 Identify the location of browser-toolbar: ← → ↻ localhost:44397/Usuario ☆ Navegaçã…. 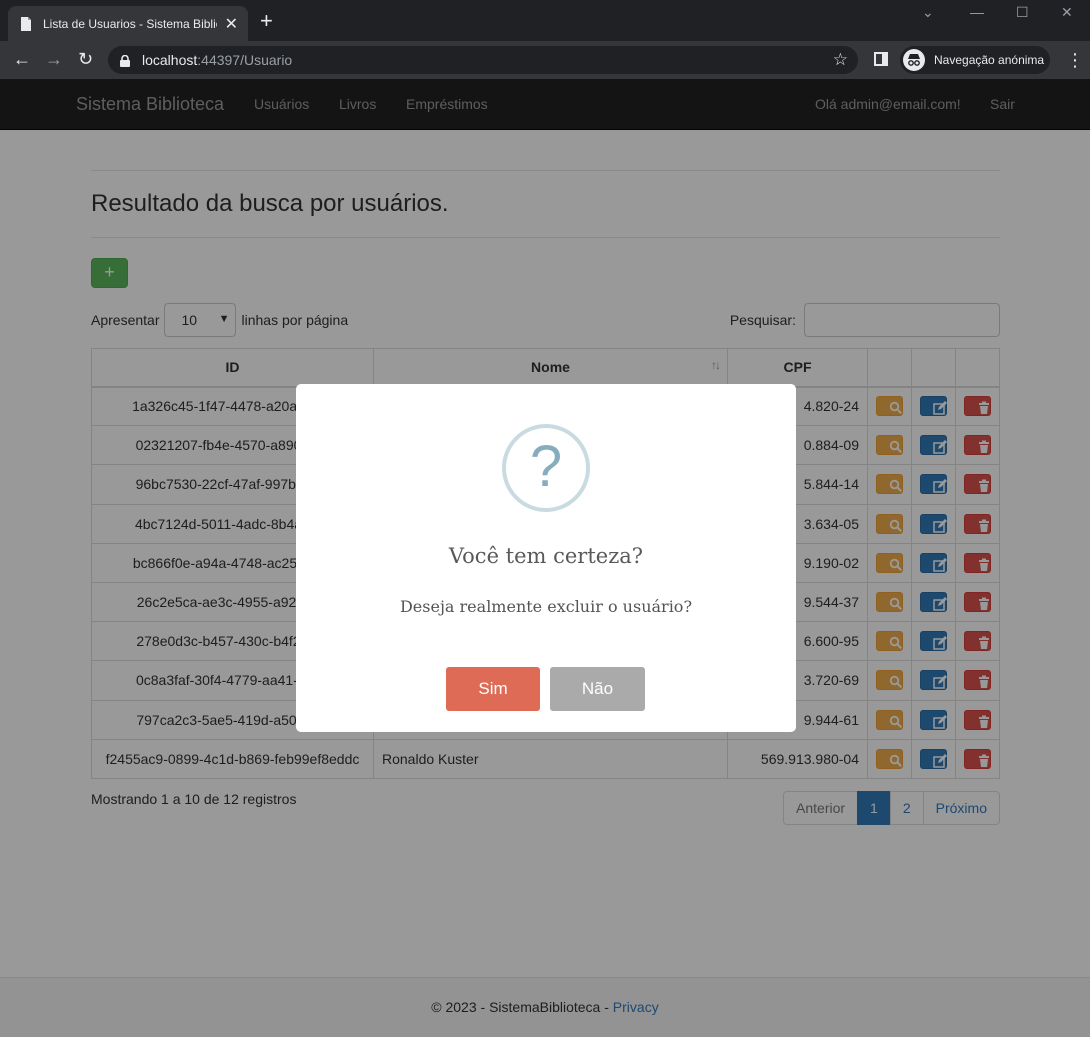
(545, 60).